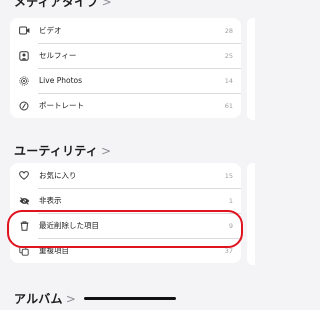 Image resolution: width=320 pixels, height=310 pixels. Describe the element at coordinates (38, 299) in the screenshot. I see `albums-title: アルバム` at that location.